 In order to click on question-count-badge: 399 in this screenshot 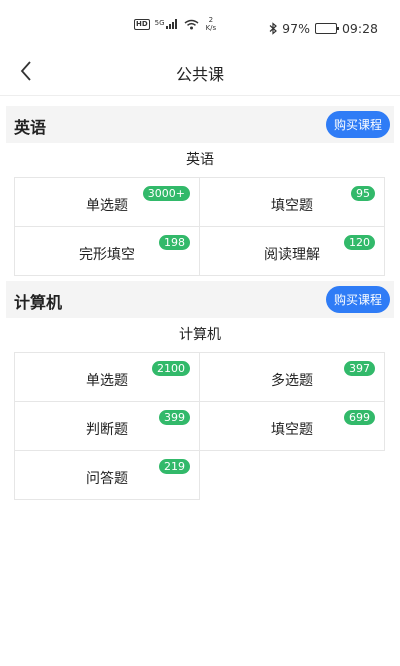, I will do `click(174, 417)`.